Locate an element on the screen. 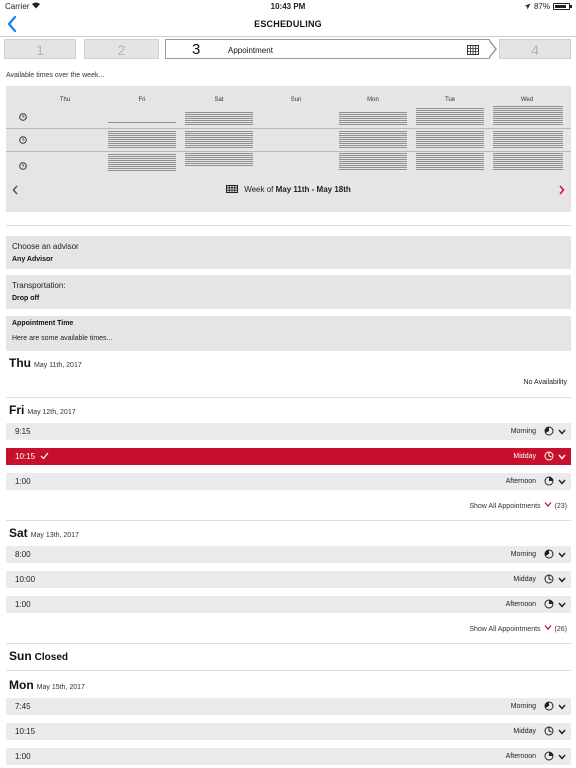  closed-label: Closed is located at coordinates (51, 657).